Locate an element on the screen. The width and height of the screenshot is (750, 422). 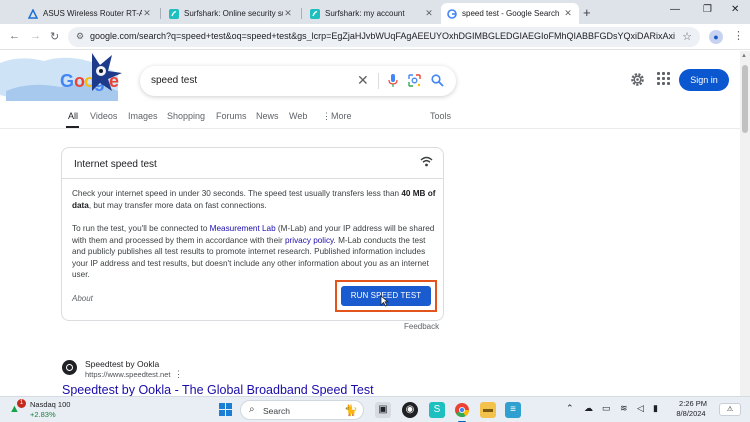
mouse-cursor-icon is located at coordinates (384, 301).